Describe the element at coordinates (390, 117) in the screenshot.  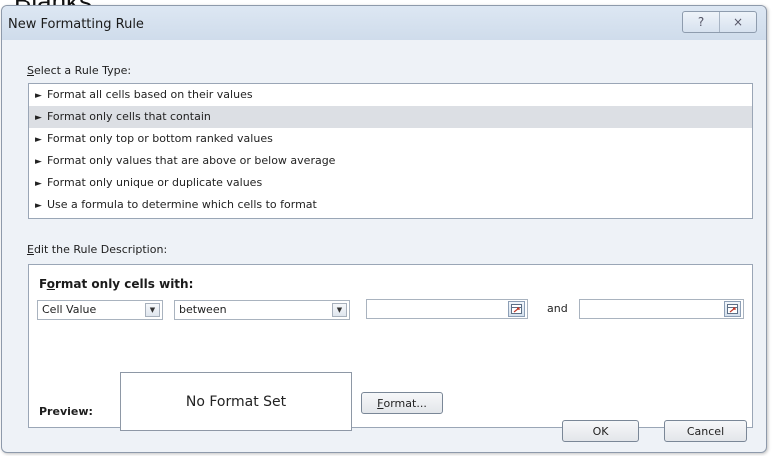
I see `rule-type-item-selected: ► Format only cells that contain` at that location.